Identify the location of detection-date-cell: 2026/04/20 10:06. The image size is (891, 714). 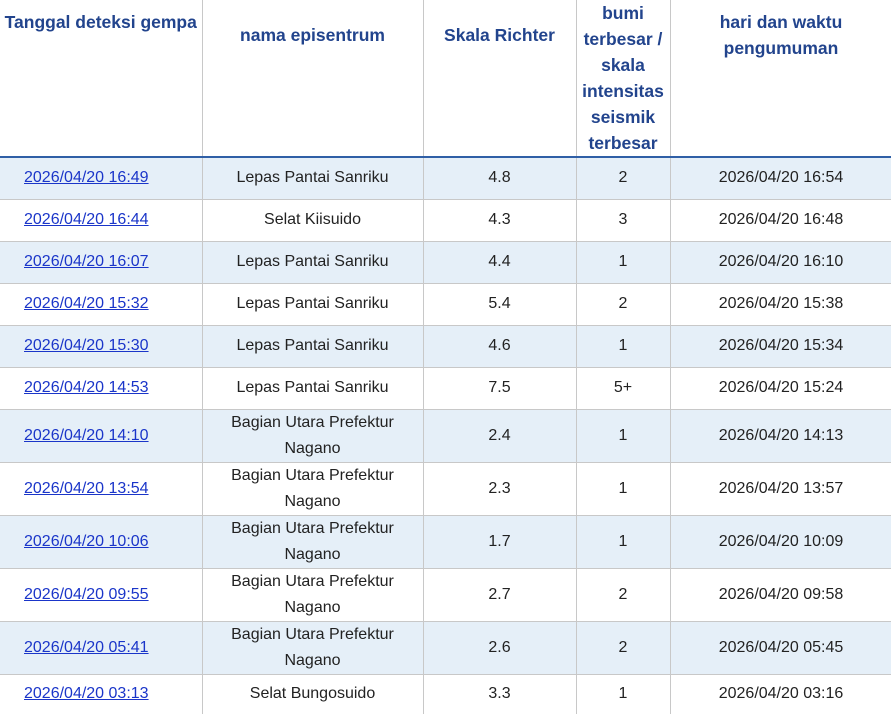
(101, 542).